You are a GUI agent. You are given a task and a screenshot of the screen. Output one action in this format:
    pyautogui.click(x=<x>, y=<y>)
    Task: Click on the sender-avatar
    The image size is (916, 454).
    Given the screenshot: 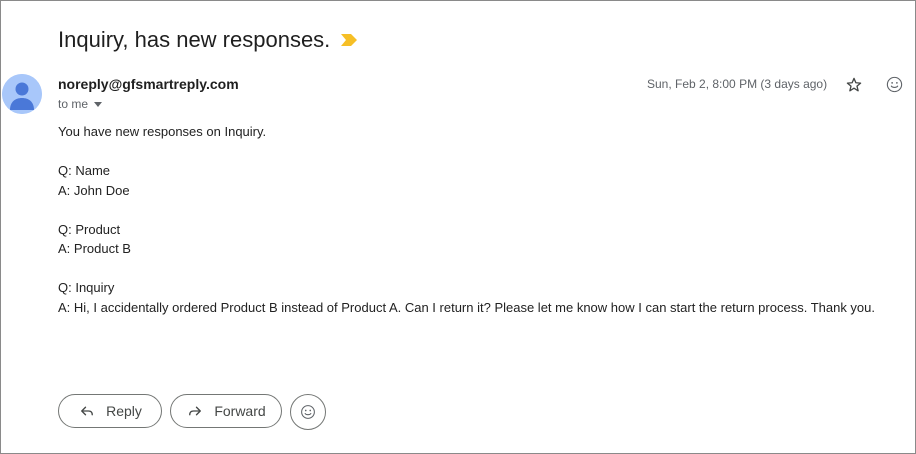 What is the action you would take?
    pyautogui.click(x=22, y=94)
    